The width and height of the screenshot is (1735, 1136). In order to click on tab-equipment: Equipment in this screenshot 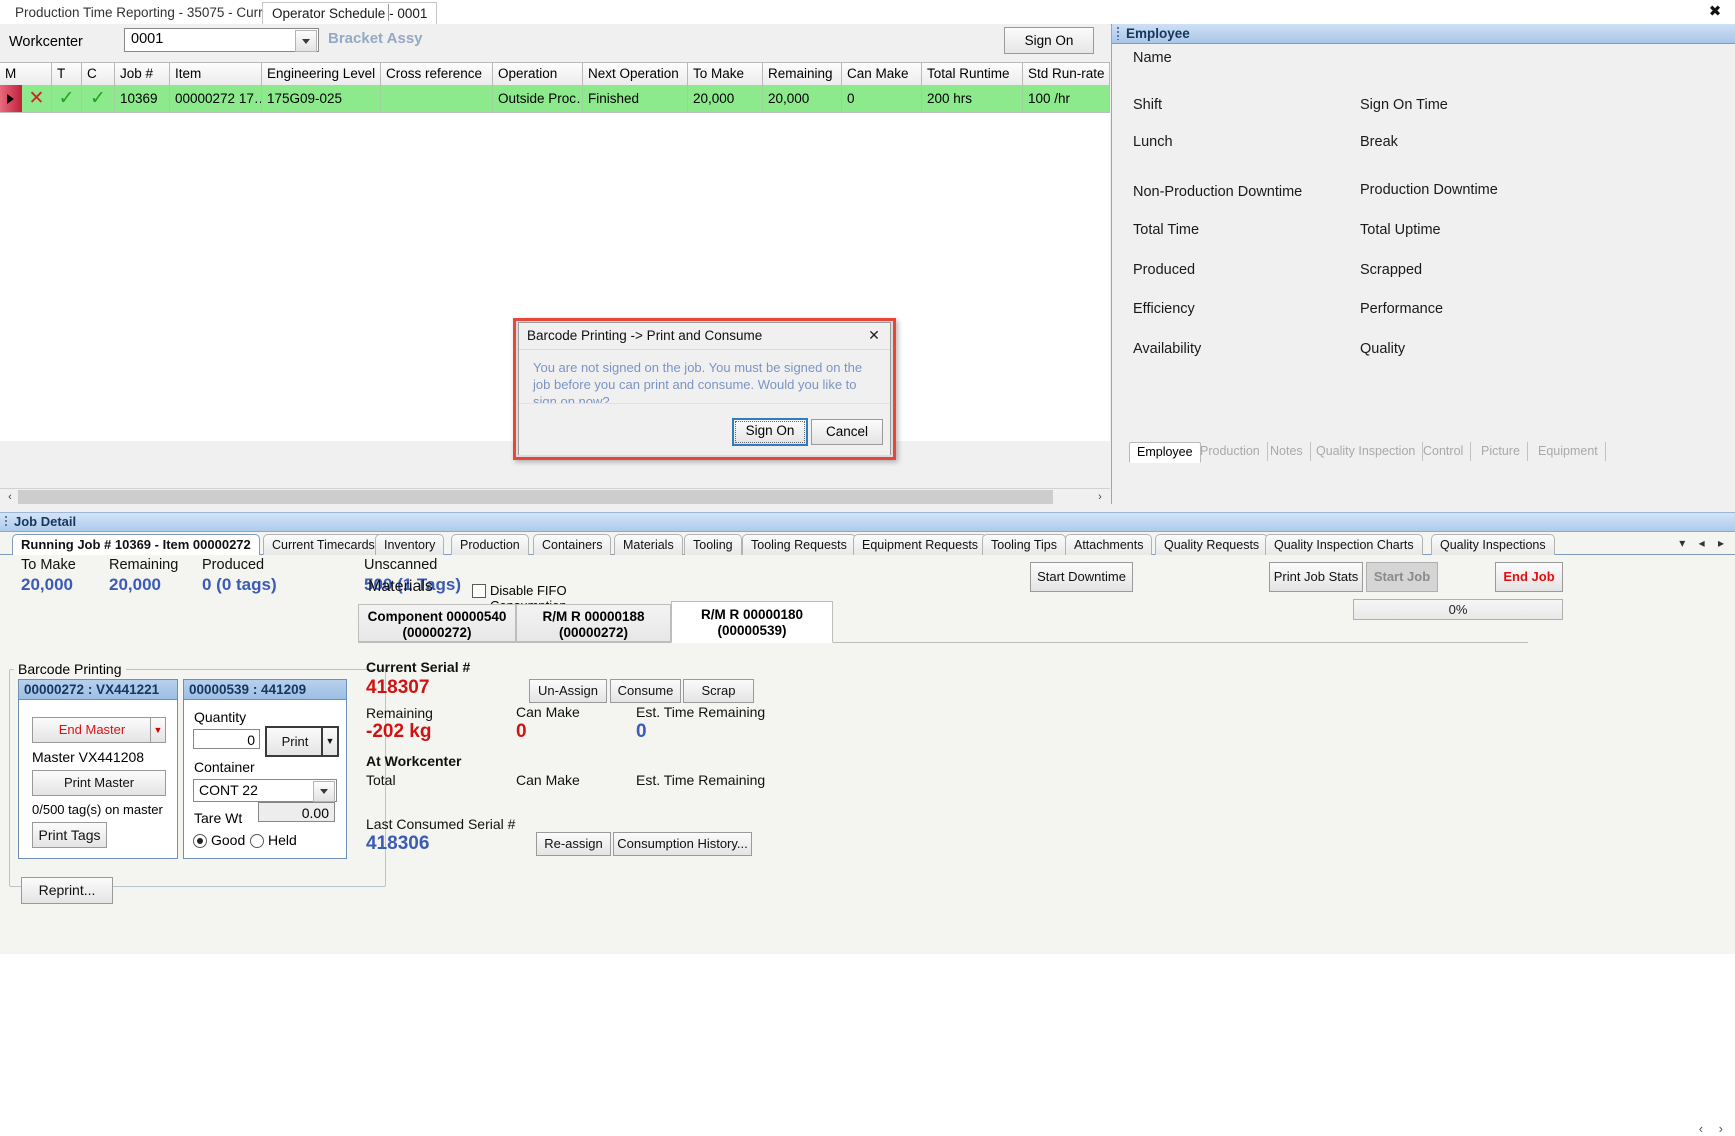, I will do `click(1568, 451)`.